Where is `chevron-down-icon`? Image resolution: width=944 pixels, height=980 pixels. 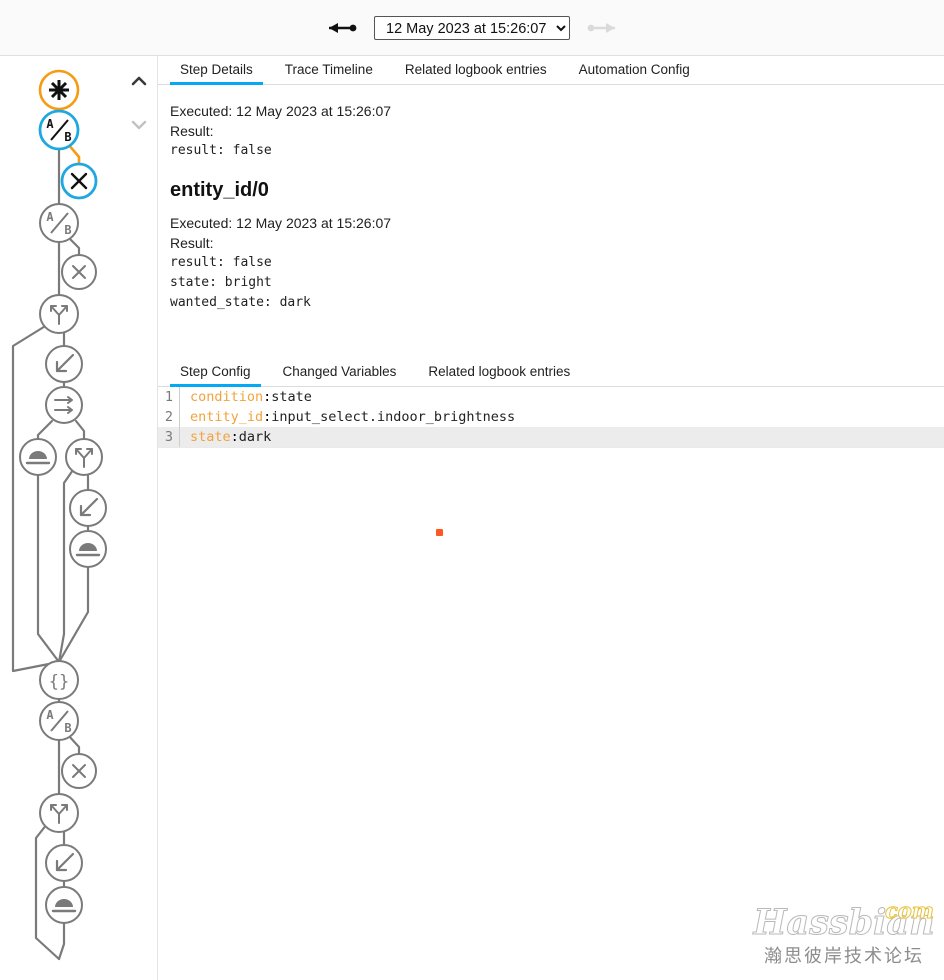 chevron-down-icon is located at coordinates (139, 125).